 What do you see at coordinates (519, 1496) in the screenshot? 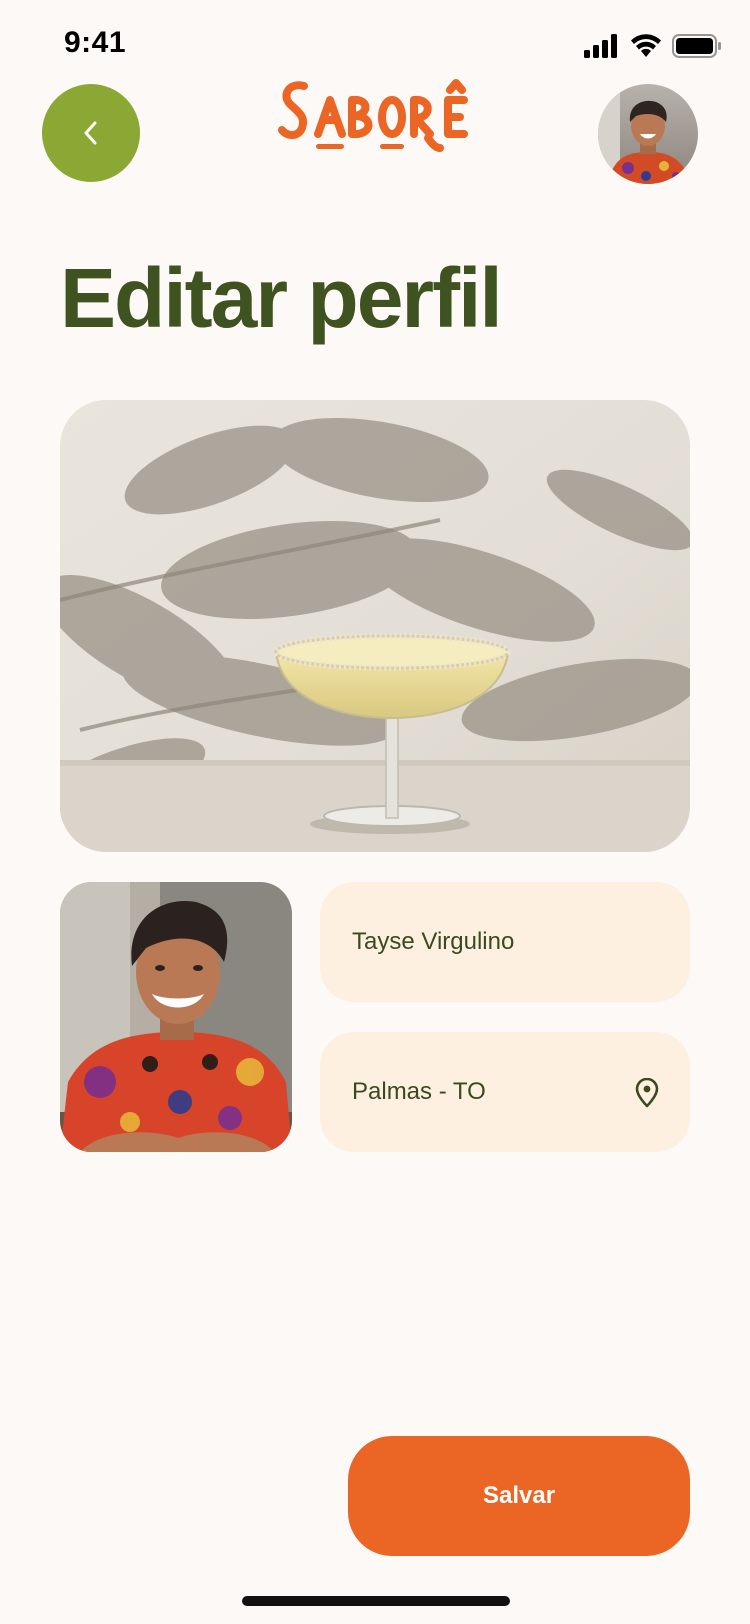
I see `save-button: Salvar` at bounding box center [519, 1496].